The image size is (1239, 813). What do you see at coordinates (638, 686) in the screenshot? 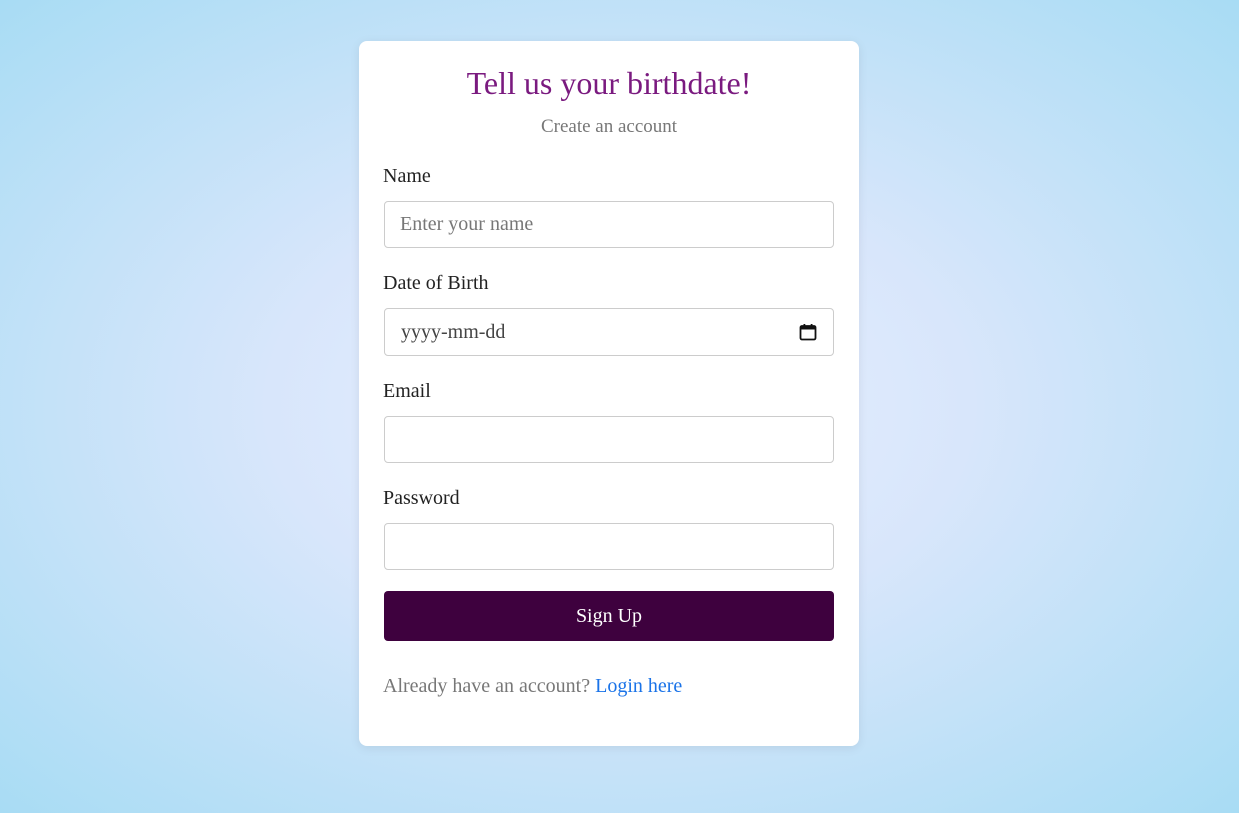
I see `login-link: Login here` at bounding box center [638, 686].